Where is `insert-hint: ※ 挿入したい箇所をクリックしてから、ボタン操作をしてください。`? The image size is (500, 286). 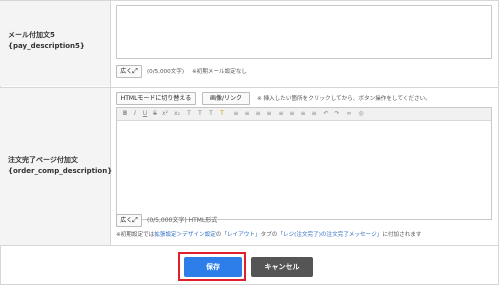 insert-hint: ※ 挿入したい箇所をクリックしてから、ボタン操作をしてください。 is located at coordinates (344, 99).